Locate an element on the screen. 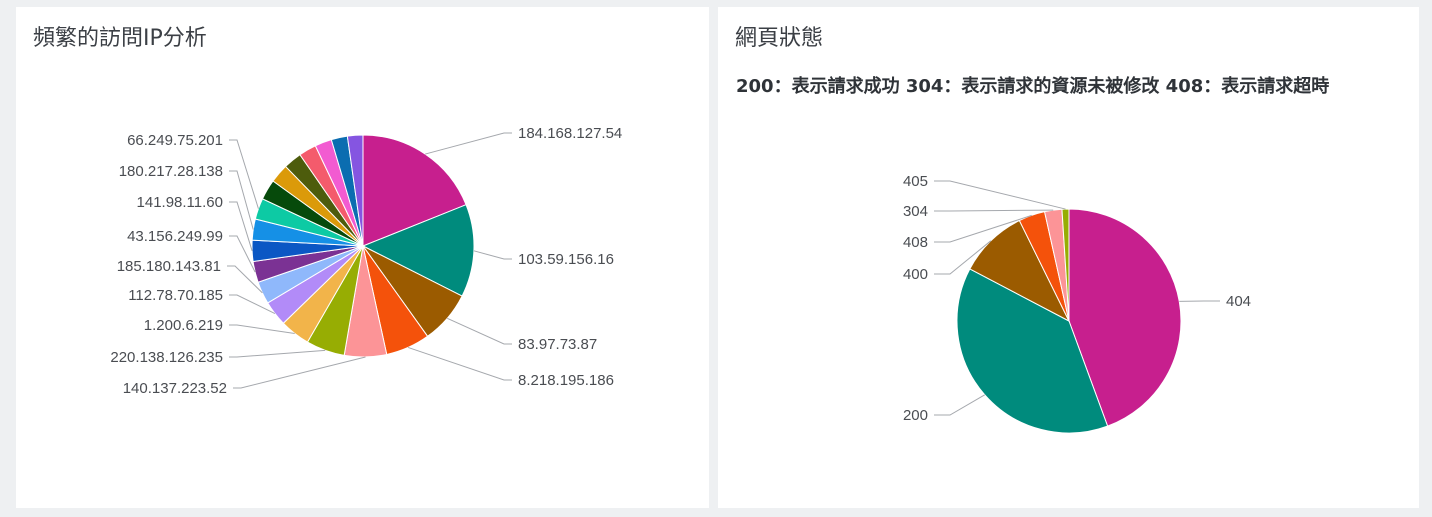 The image size is (1432, 517). slice-label-8-218-195-186: 8.218.195.186 is located at coordinates (566, 380).